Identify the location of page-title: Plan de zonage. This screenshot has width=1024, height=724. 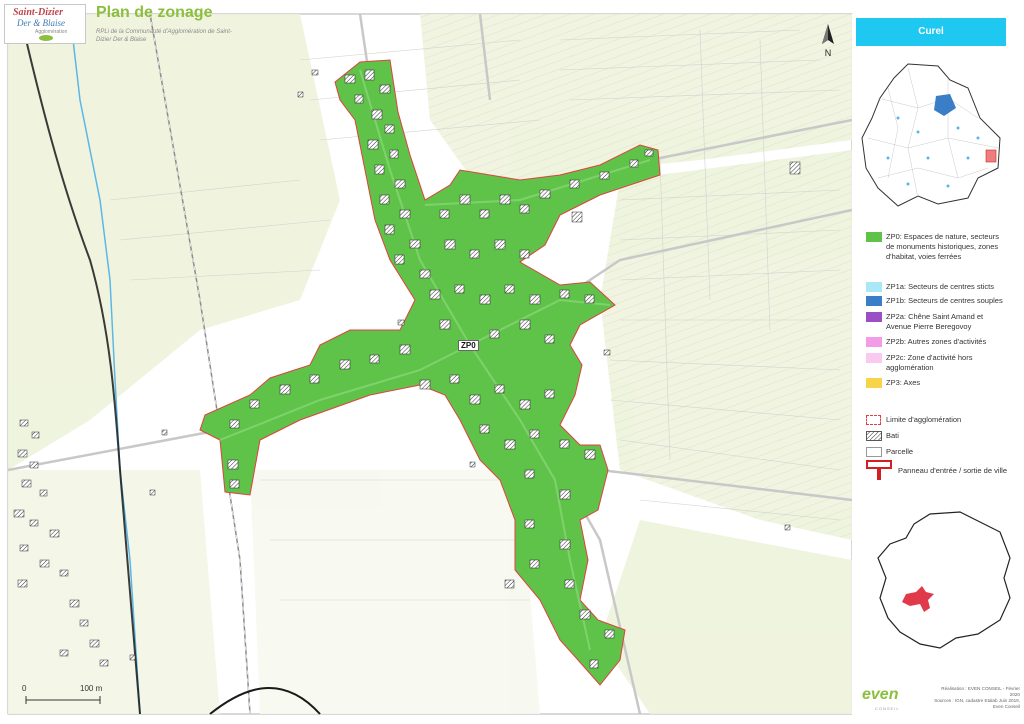
(154, 12).